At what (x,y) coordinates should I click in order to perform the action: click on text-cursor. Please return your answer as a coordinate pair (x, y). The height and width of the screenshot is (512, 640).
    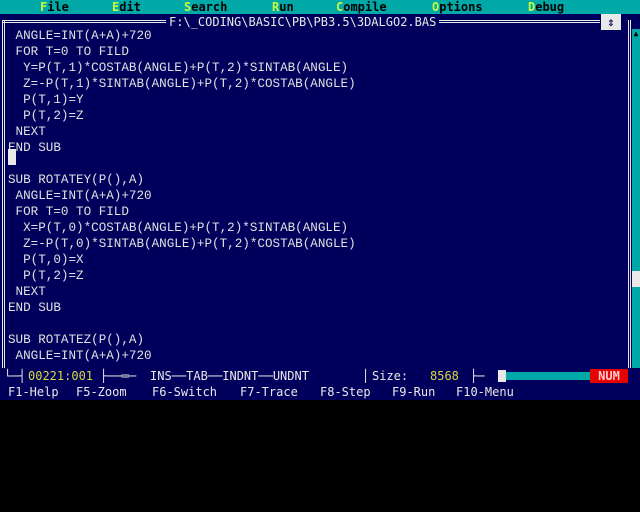
    Looking at the image, I should click on (12, 157).